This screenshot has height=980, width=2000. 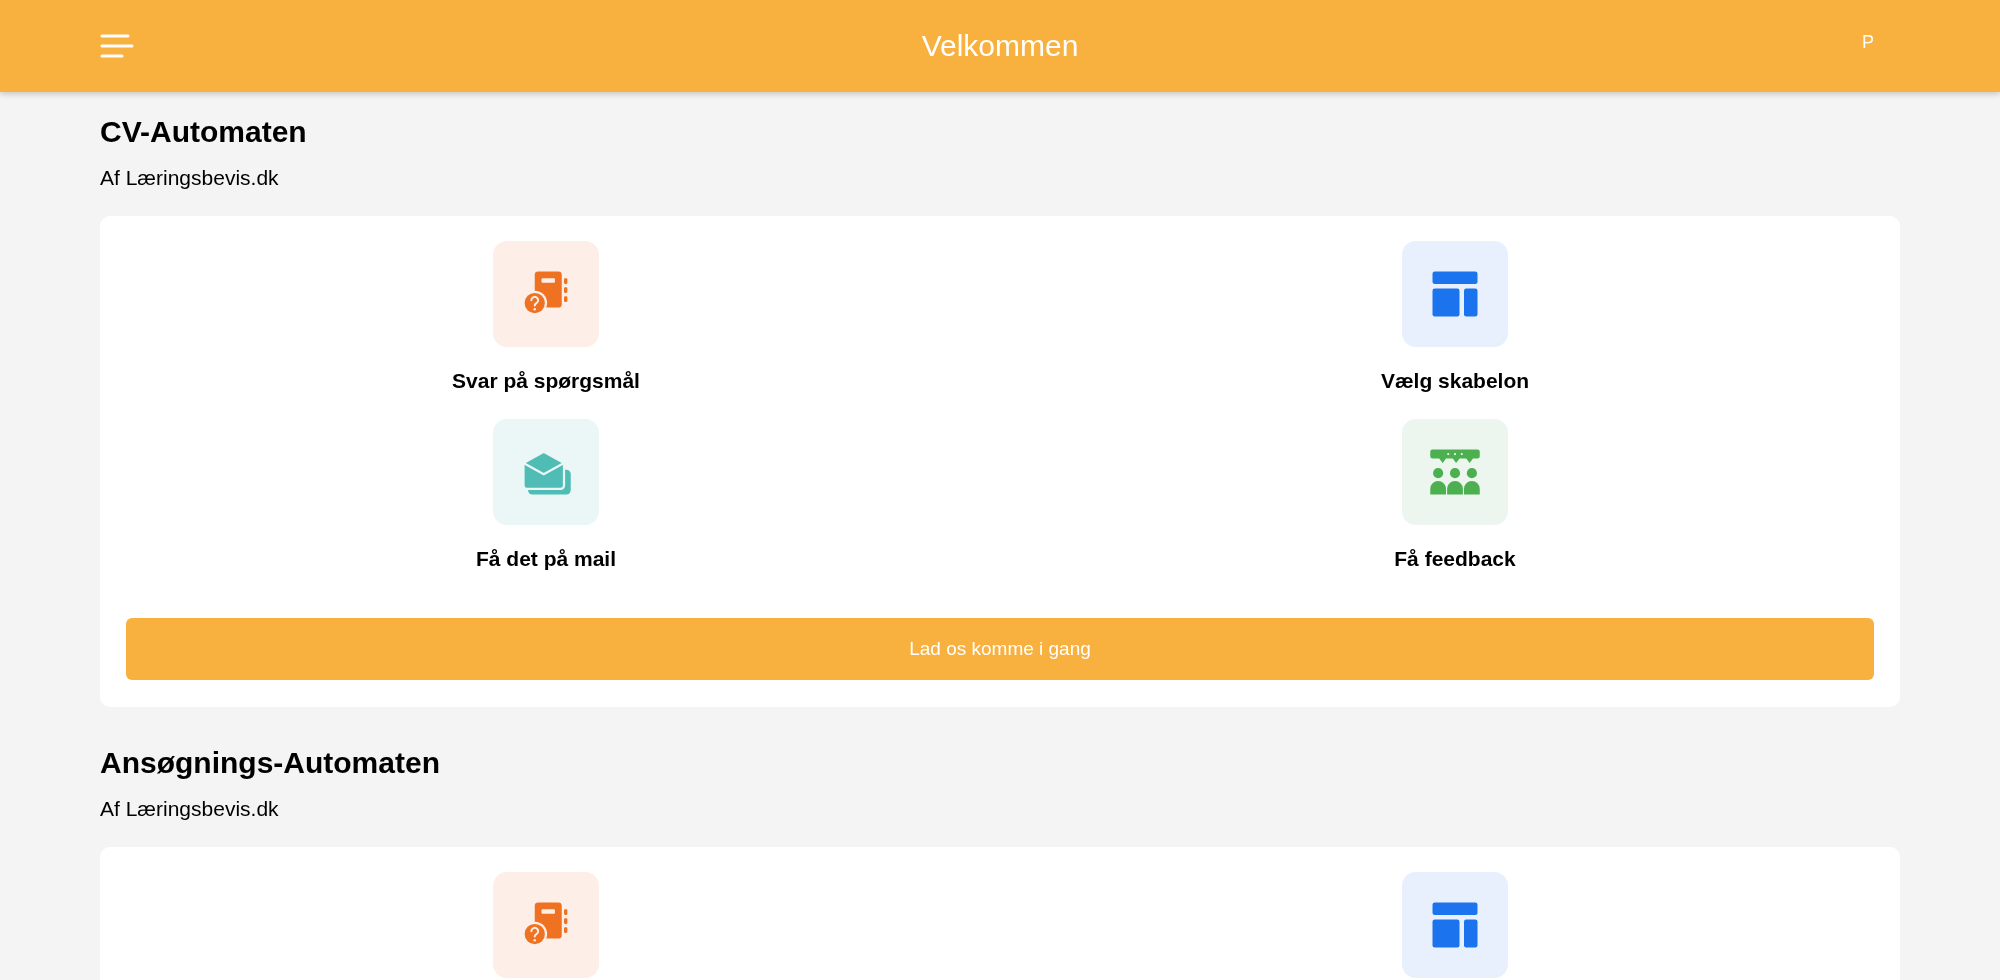 I want to click on page-title: Velkommen, so click(x=1000, y=46).